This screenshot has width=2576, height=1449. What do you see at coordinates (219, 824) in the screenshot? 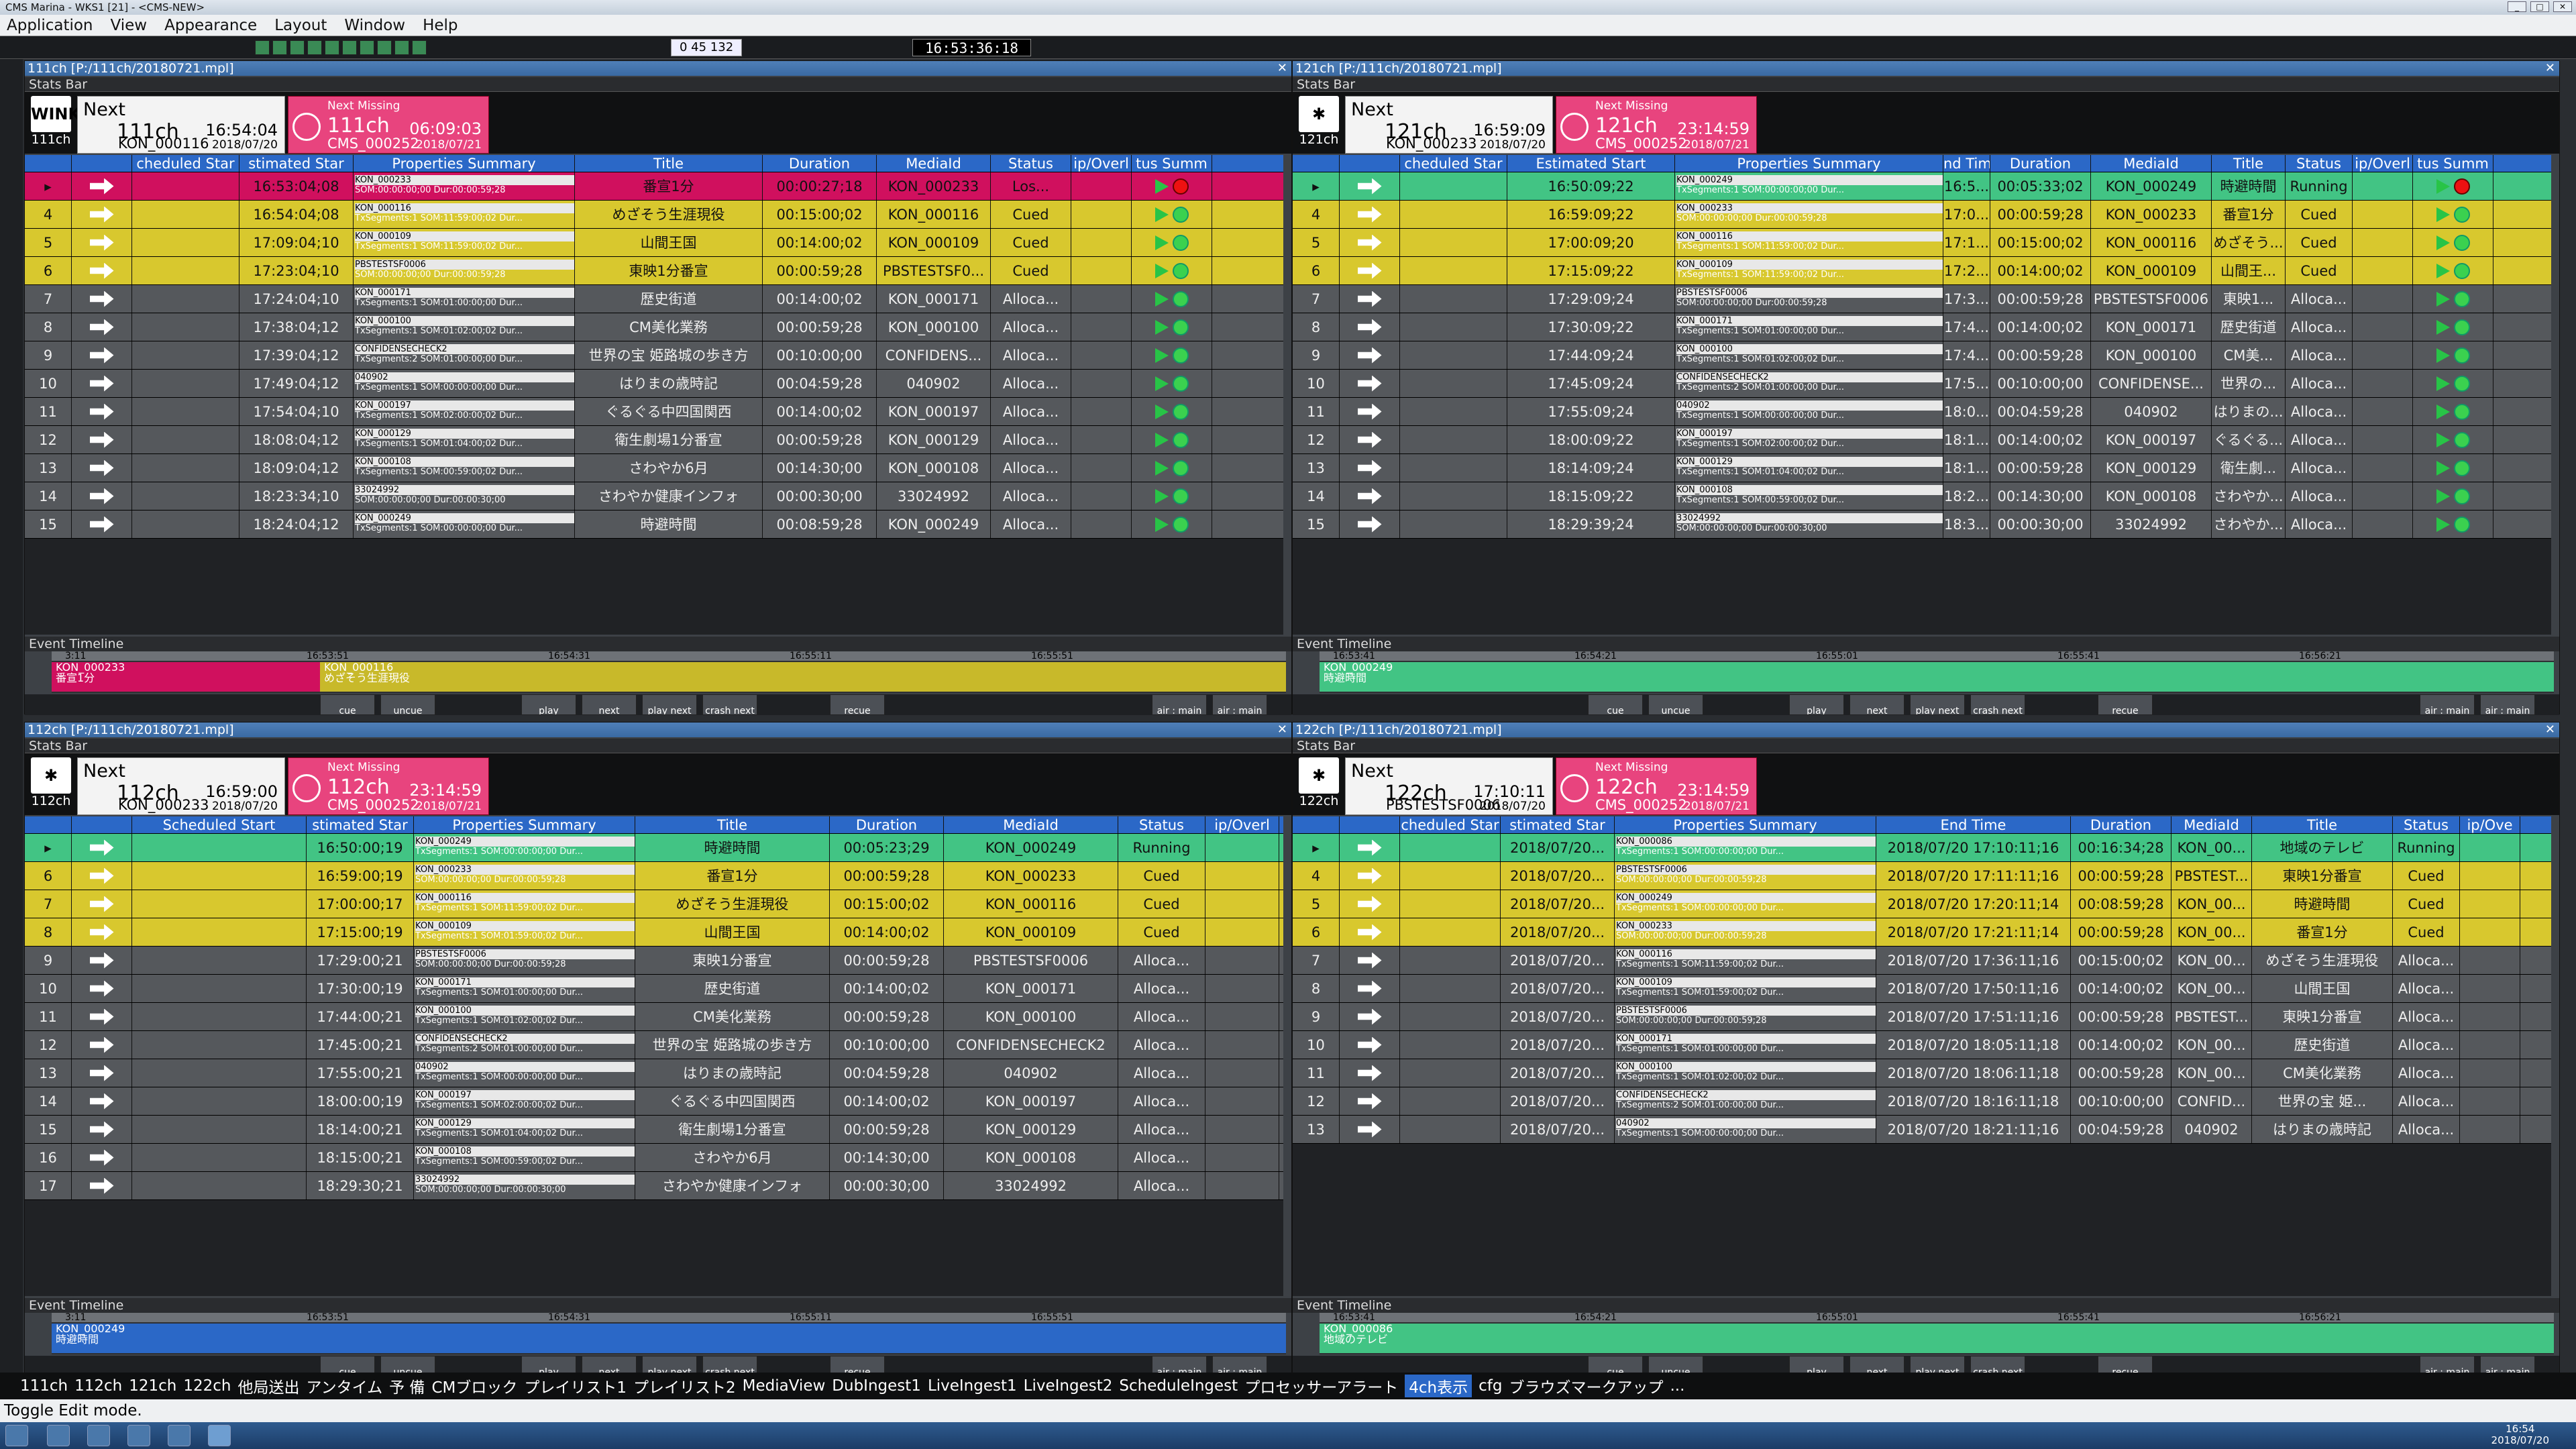
I see `column-header: Scheduled Start` at bounding box center [219, 824].